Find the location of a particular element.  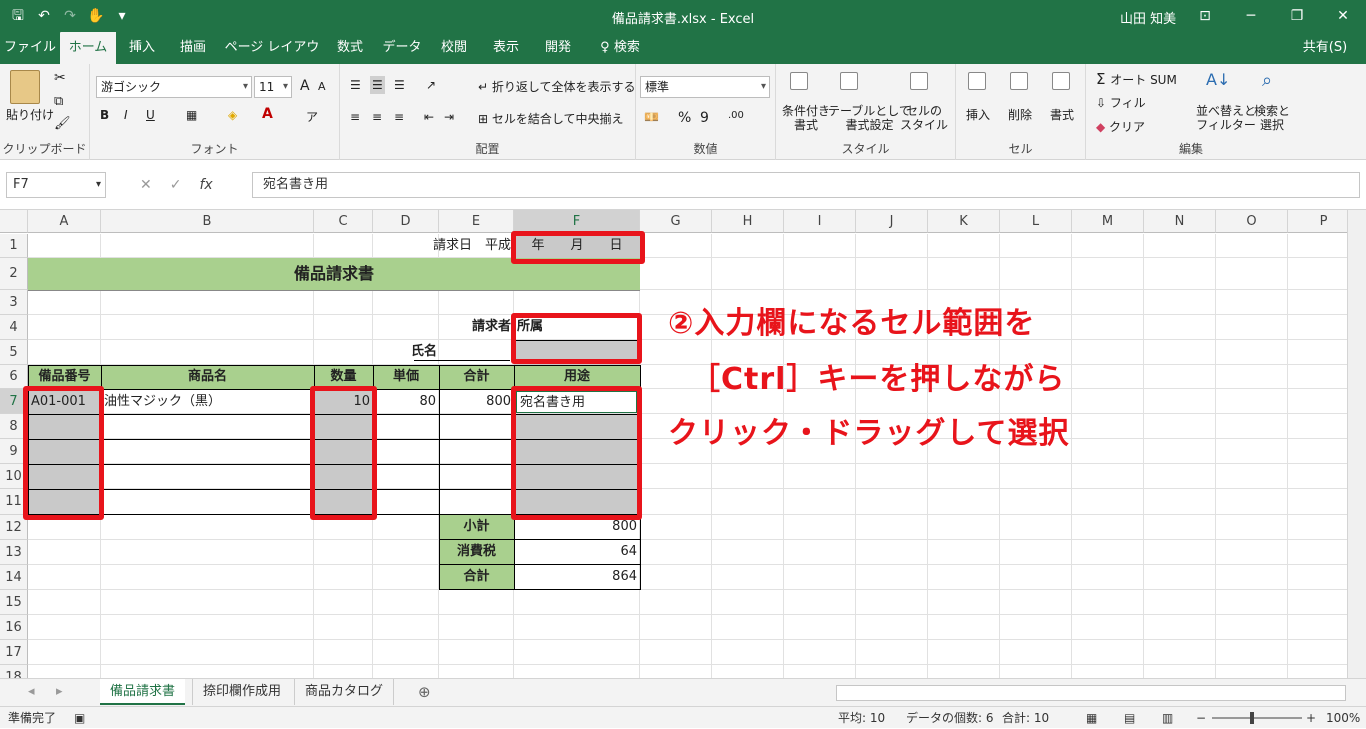

insert-cells-icon is located at coordinates (977, 81).